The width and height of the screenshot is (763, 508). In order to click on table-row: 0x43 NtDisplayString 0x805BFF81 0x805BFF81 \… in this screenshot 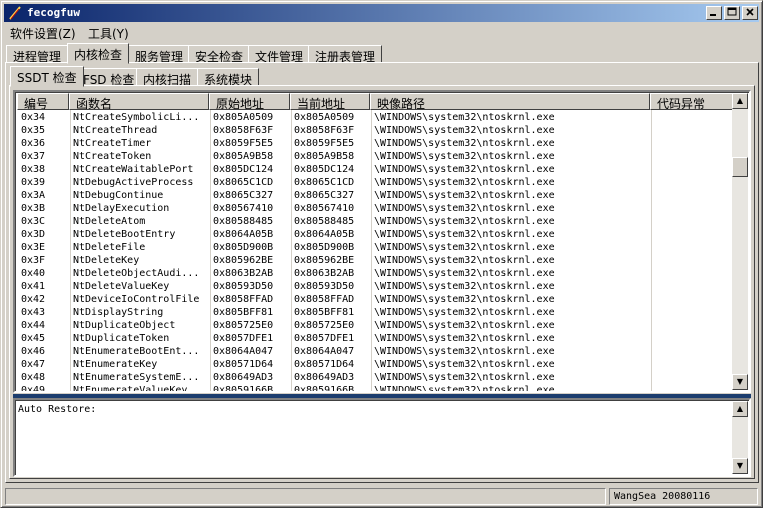, I will do `click(375, 312)`.